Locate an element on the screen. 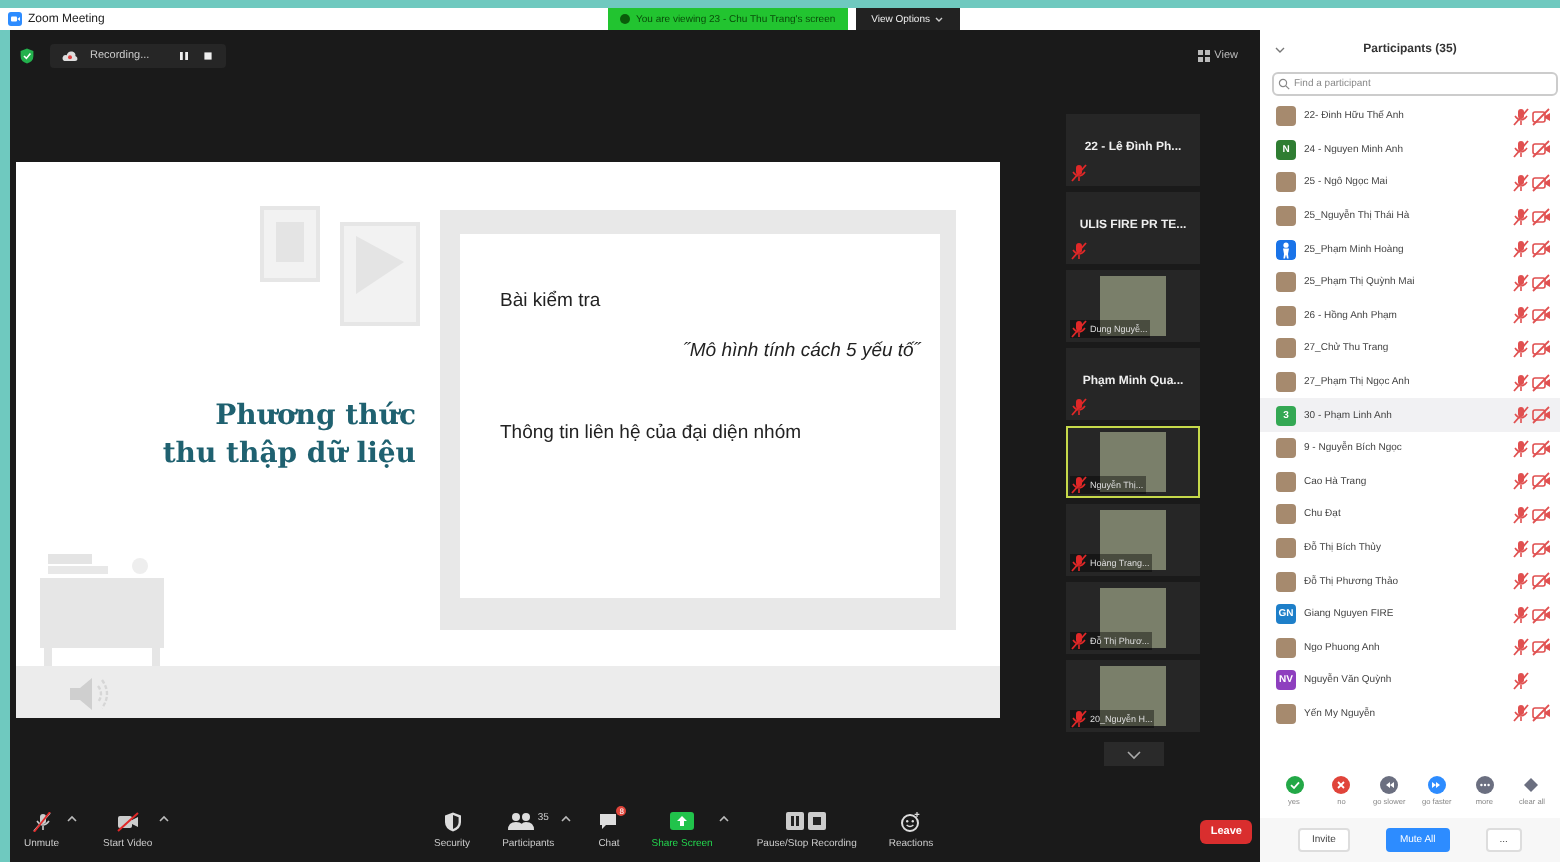  pause-icon is located at coordinates (183, 55).